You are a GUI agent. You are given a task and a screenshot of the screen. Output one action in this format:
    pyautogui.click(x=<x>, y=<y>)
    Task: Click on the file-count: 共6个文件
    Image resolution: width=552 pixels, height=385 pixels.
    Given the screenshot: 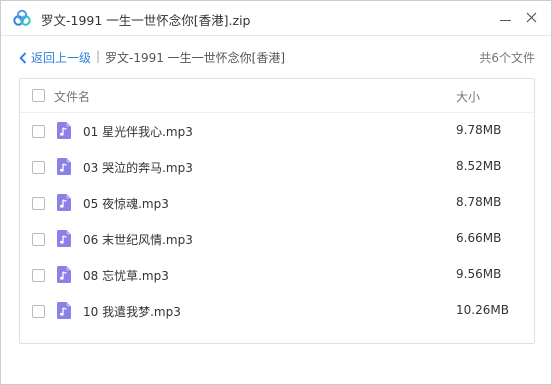 What is the action you would take?
    pyautogui.click(x=507, y=58)
    